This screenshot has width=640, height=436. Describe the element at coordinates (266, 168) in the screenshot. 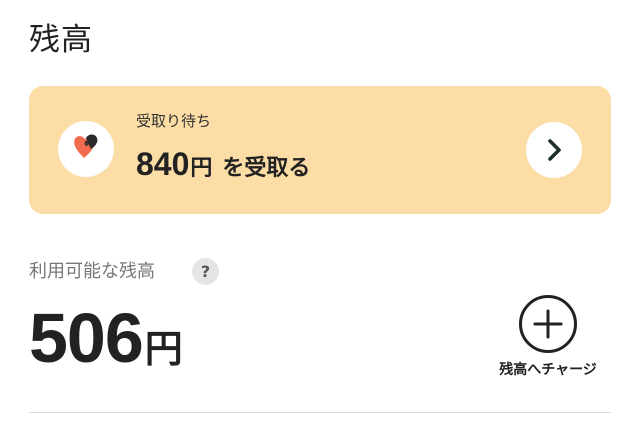

I see `pending-action-label: を受取る` at that location.